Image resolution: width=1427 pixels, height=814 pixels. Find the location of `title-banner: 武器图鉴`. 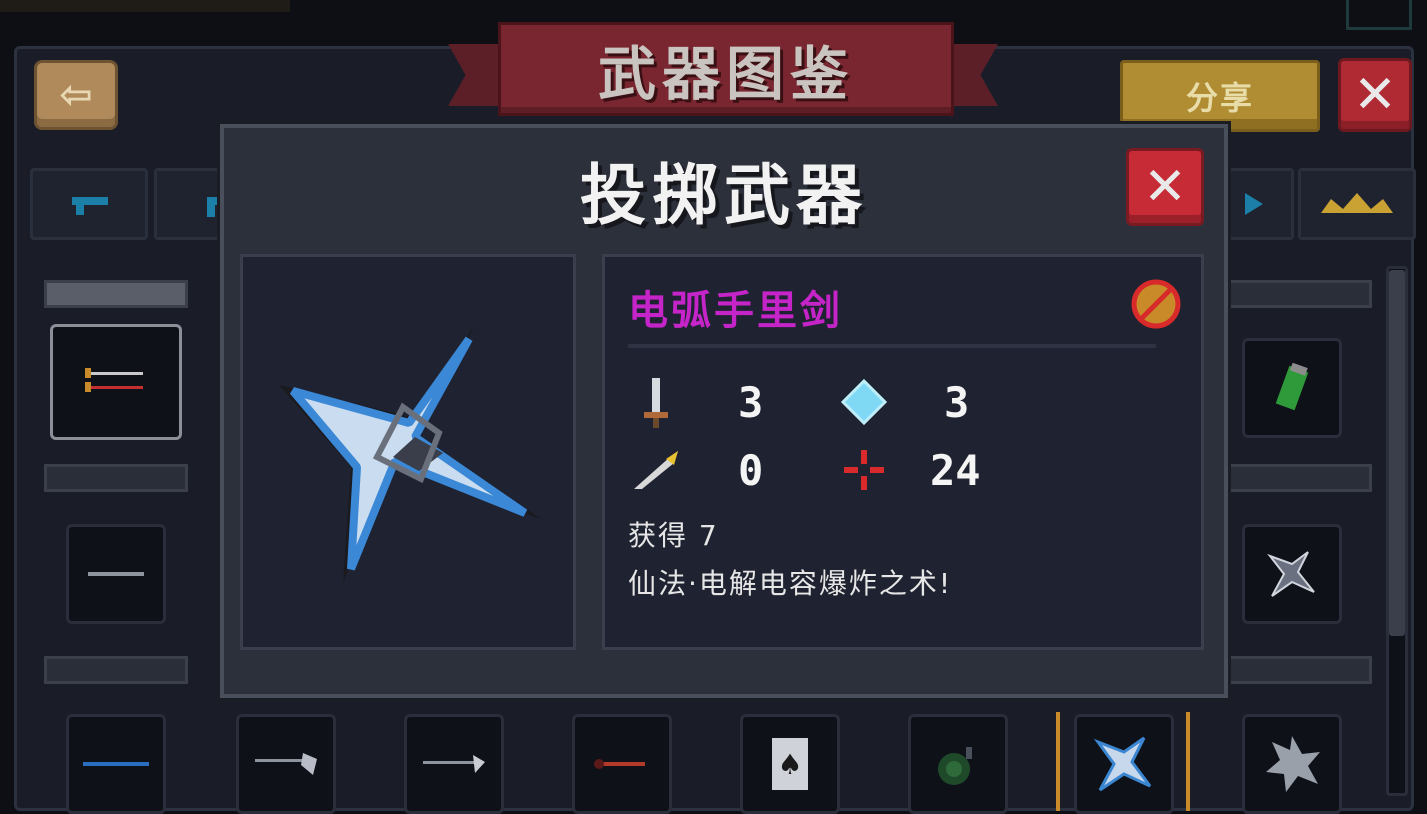

title-banner: 武器图鉴 is located at coordinates (723, 70).